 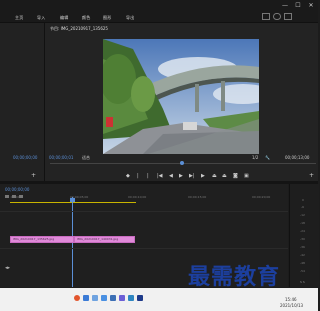 What do you see at coordinates (224, 176) in the screenshot?
I see `extract-icon: ⏏` at bounding box center [224, 176].